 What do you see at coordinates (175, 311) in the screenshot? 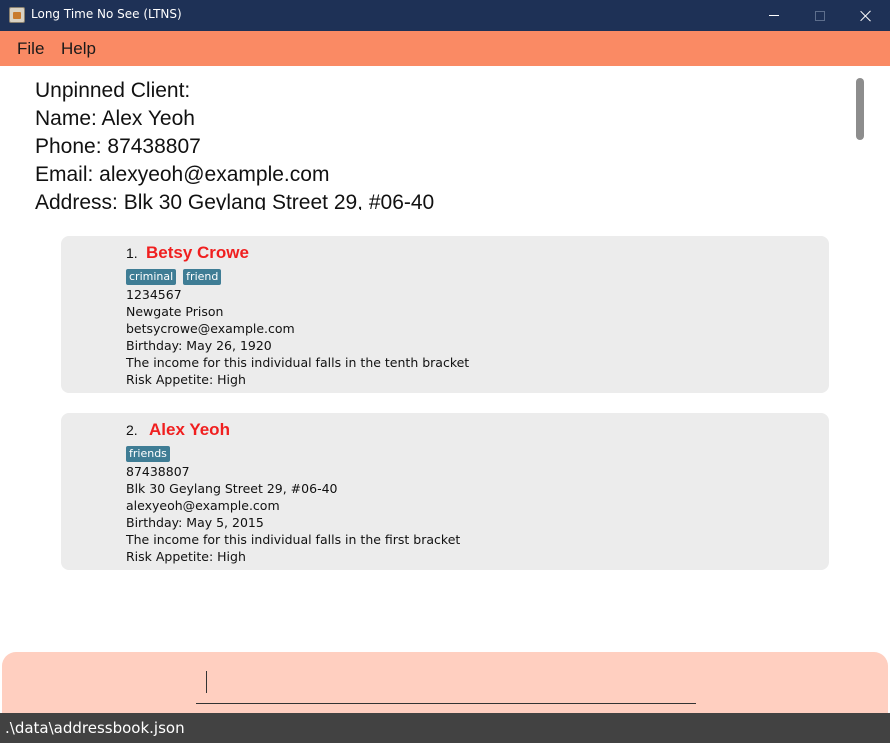
I see `client-address: Newgate Prison` at bounding box center [175, 311].